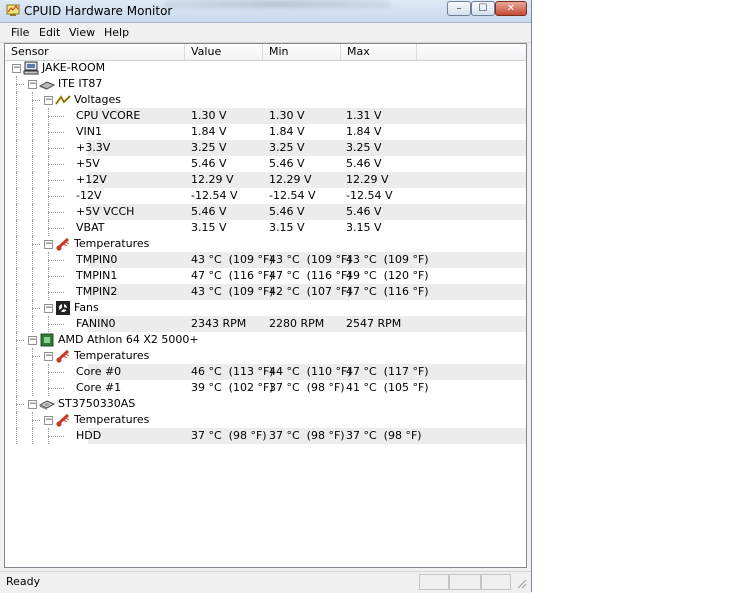  I want to click on sensor-min: 12.29 V, so click(290, 179).